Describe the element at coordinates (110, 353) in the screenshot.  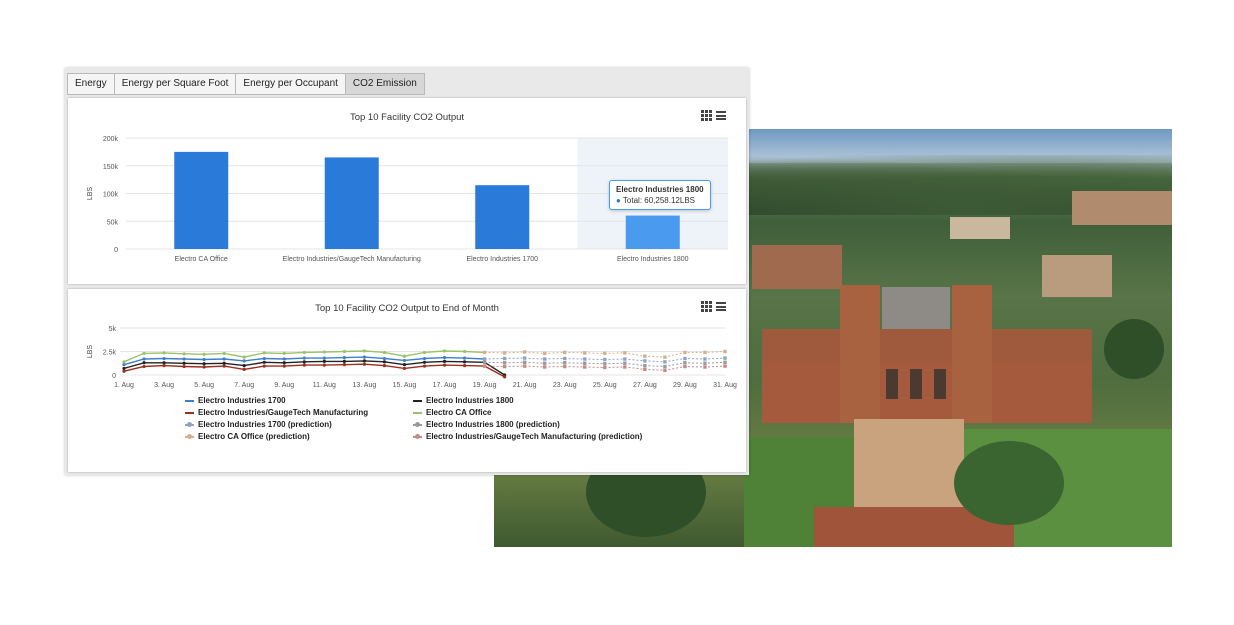
I see `y-tick-label: 2.5k` at that location.